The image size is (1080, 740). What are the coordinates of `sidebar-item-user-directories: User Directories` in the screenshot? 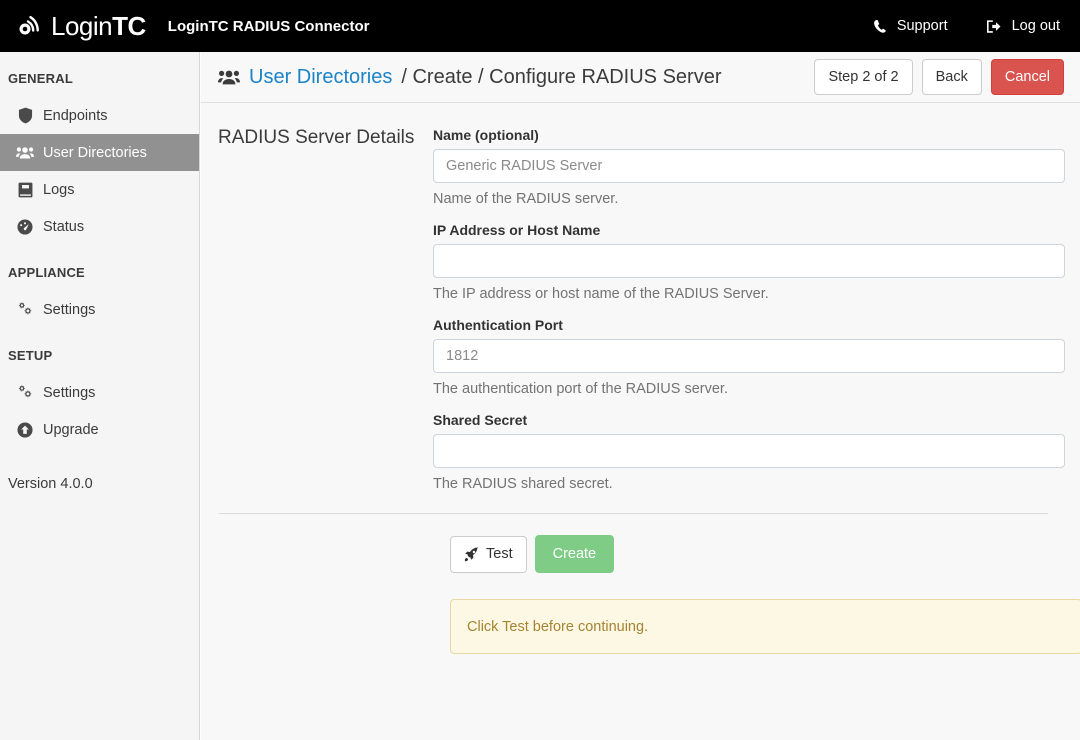 It's located at (99, 152).